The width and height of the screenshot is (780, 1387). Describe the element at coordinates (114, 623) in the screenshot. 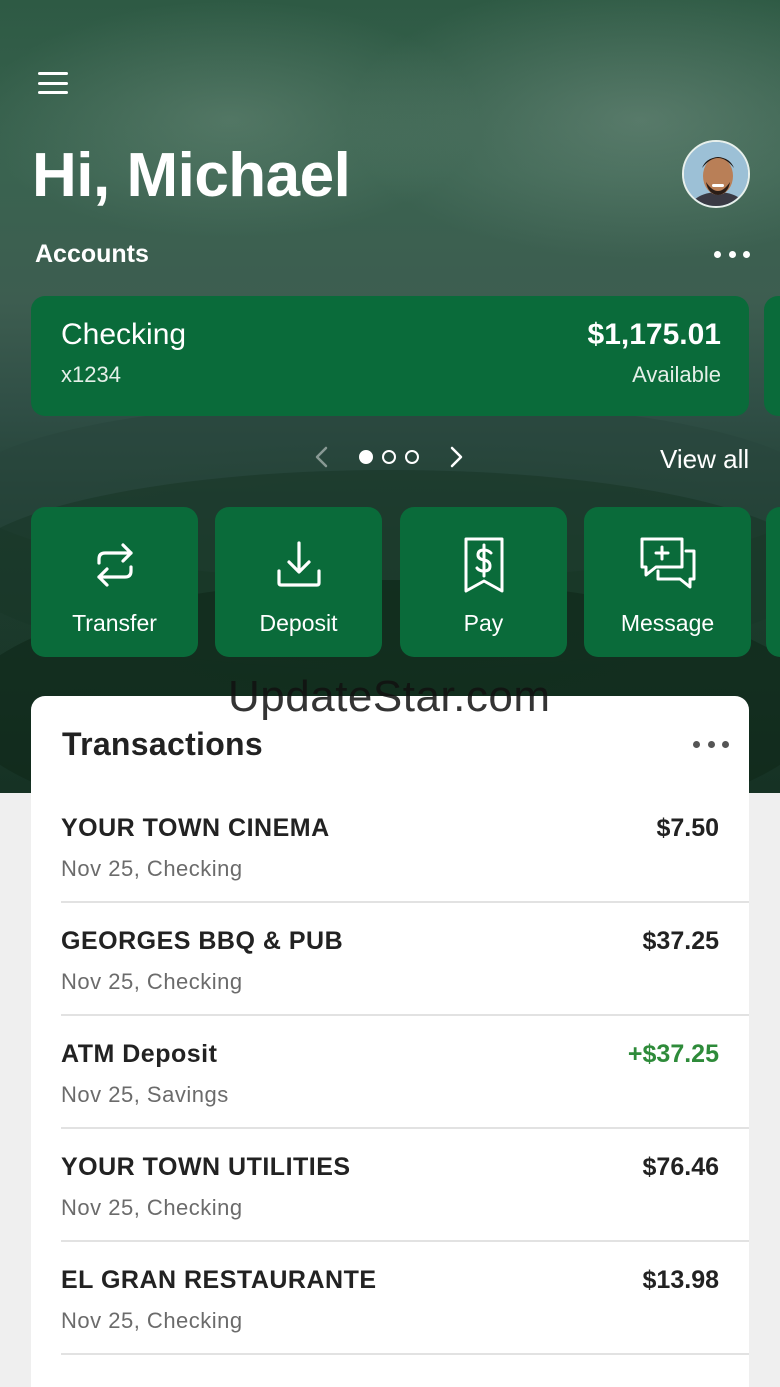

I see `transfer-label: Transfer` at that location.